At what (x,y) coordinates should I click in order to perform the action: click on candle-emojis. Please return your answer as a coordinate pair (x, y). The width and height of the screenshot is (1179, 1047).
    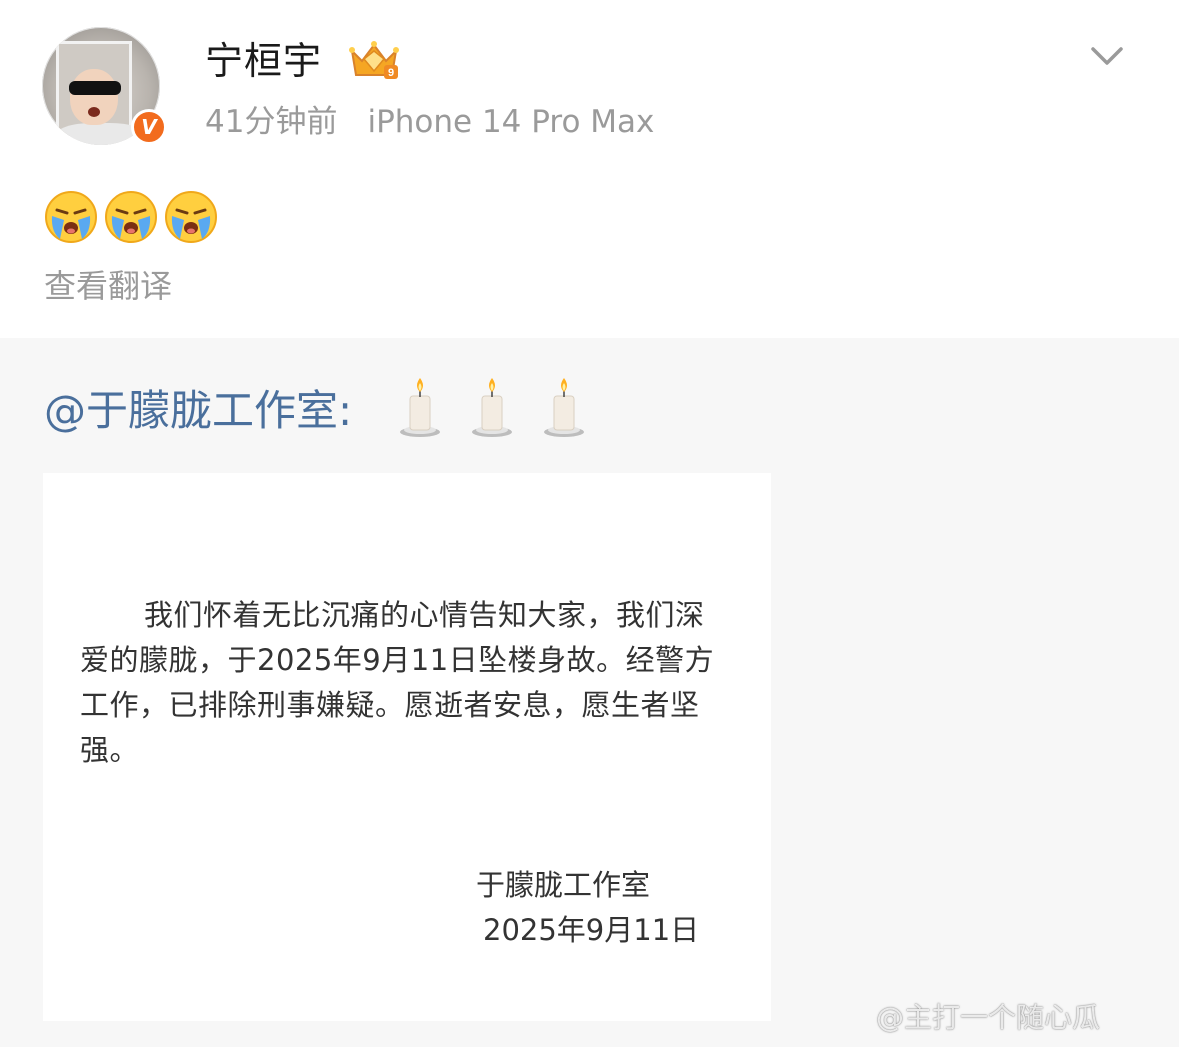
    Looking at the image, I should click on (492, 408).